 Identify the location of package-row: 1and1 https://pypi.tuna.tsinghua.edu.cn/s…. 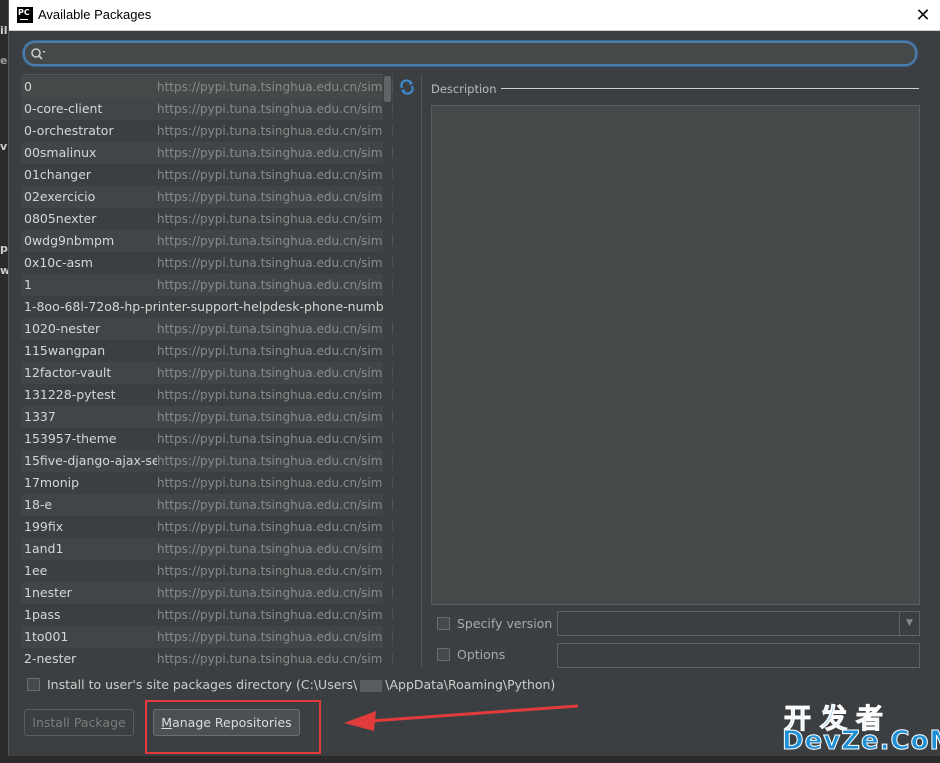
(207, 549).